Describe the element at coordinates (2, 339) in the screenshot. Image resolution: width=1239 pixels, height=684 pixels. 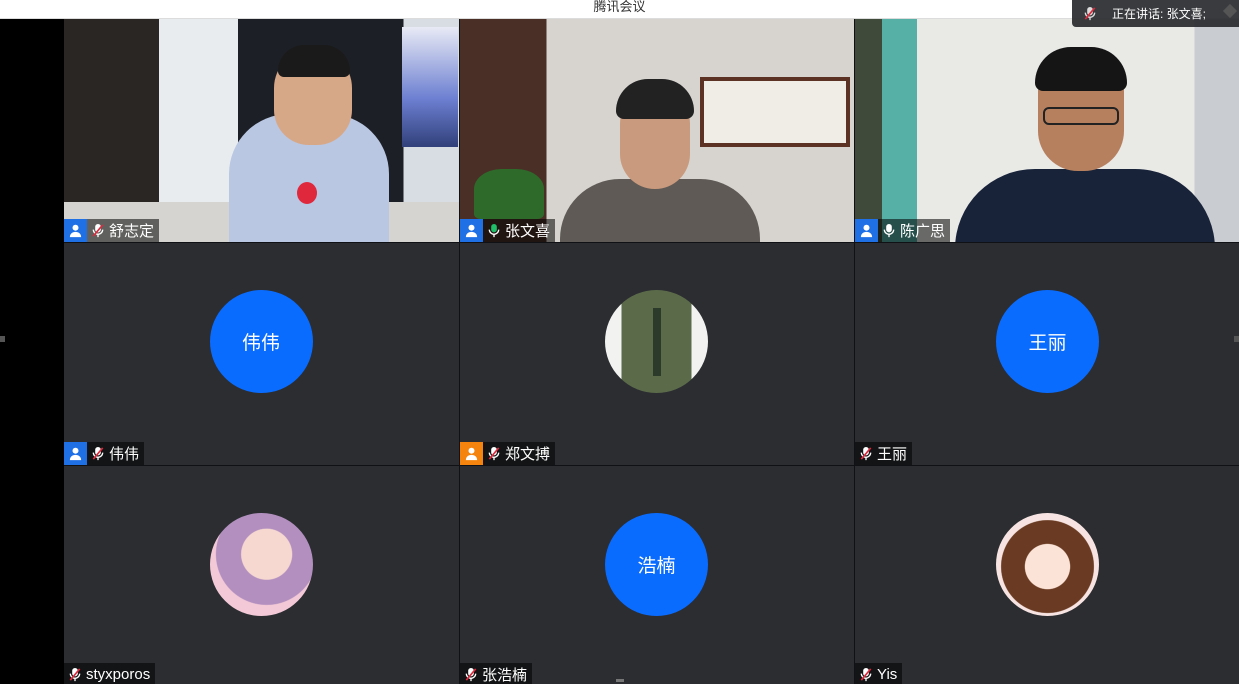
I see `left-edge-handle` at that location.